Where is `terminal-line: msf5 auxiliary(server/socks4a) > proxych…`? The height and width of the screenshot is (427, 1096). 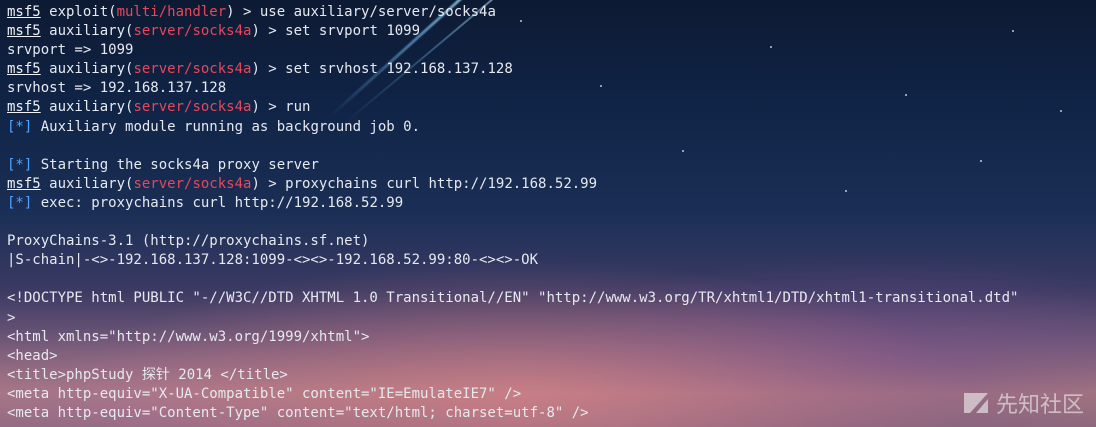 terminal-line: msf5 auxiliary(server/socks4a) > proxych… is located at coordinates (551, 184).